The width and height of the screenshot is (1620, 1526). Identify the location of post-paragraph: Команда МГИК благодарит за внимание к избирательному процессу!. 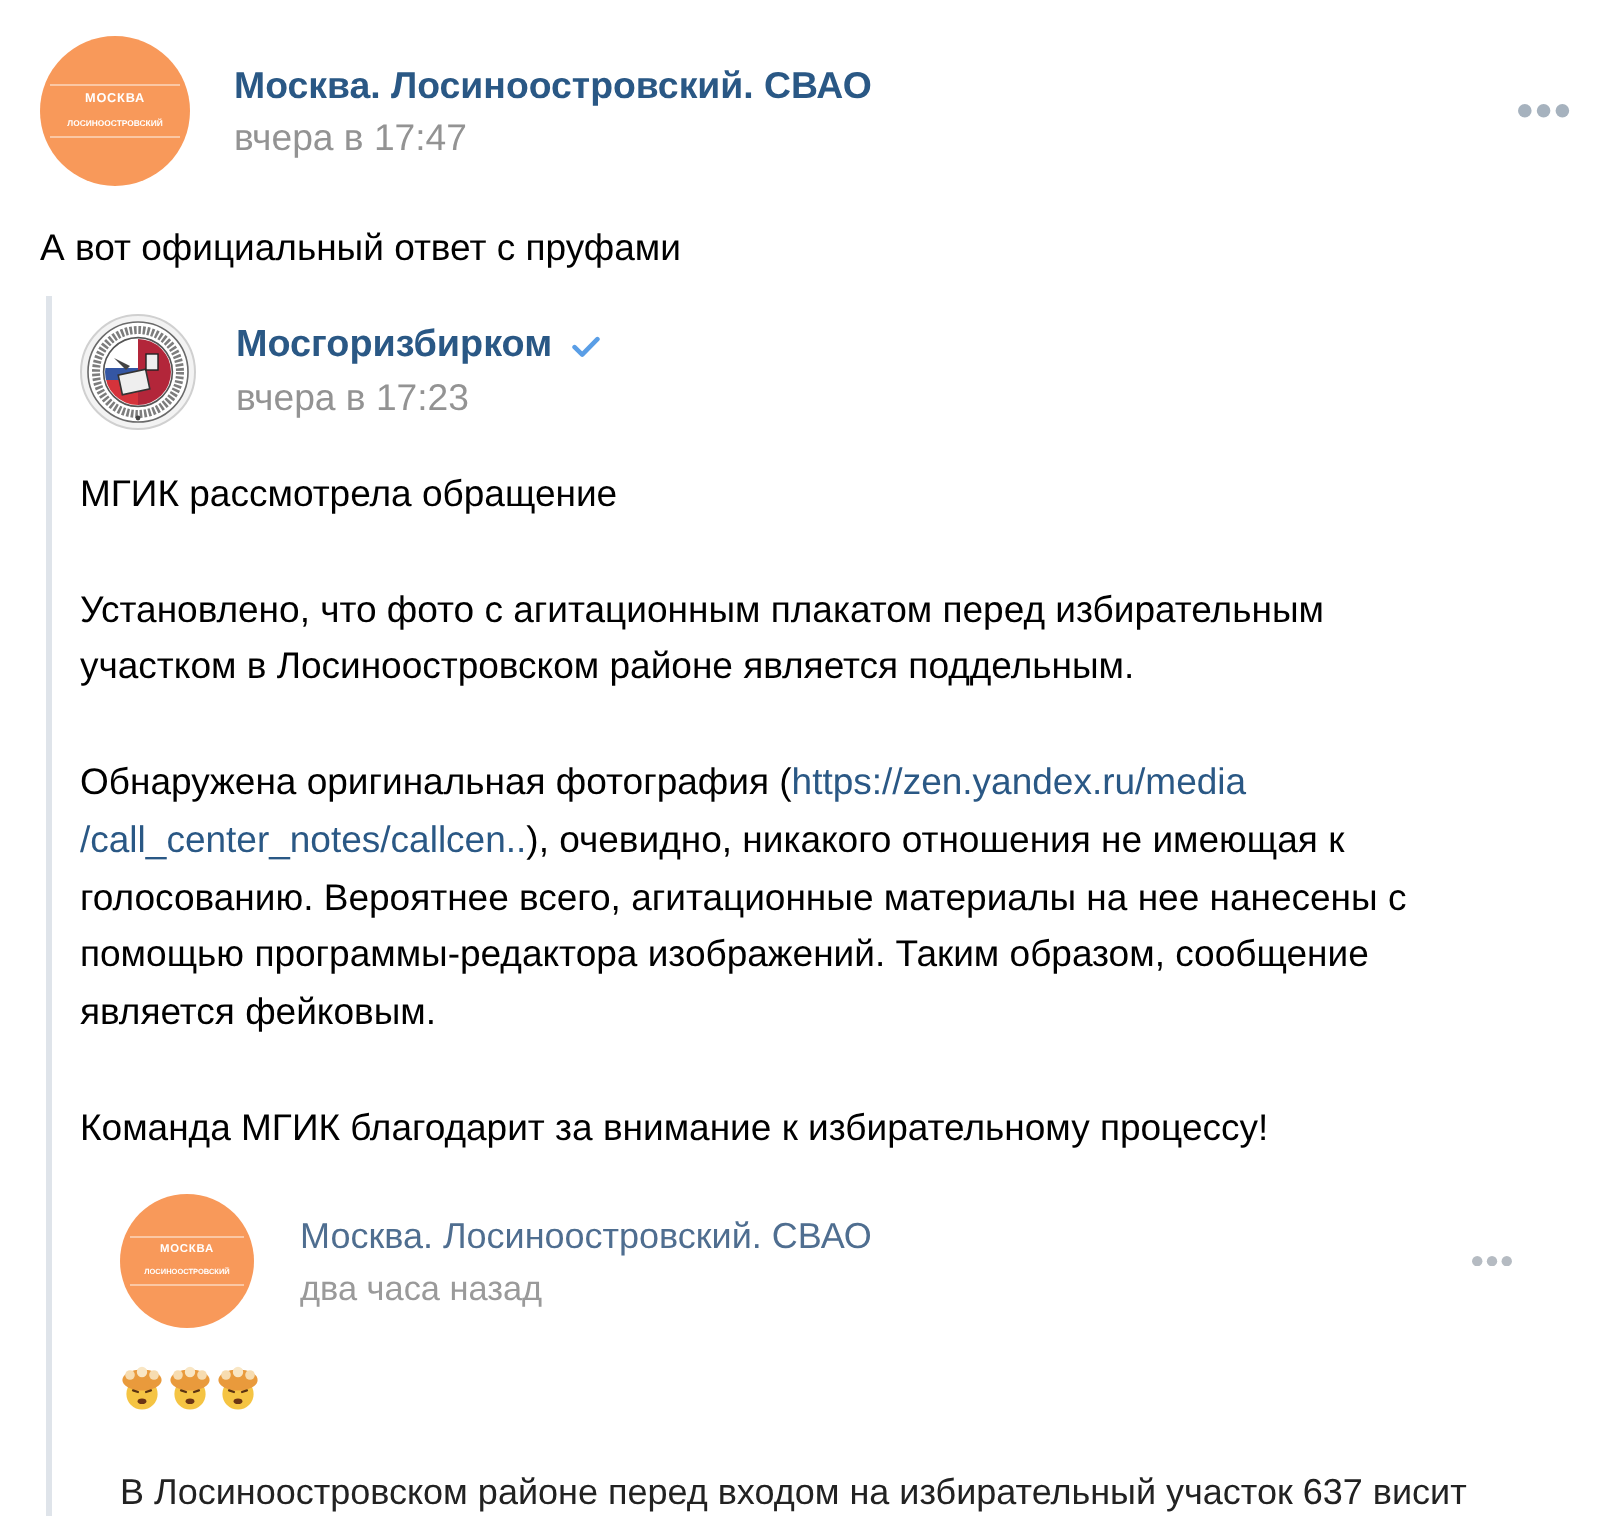
(675, 1127).